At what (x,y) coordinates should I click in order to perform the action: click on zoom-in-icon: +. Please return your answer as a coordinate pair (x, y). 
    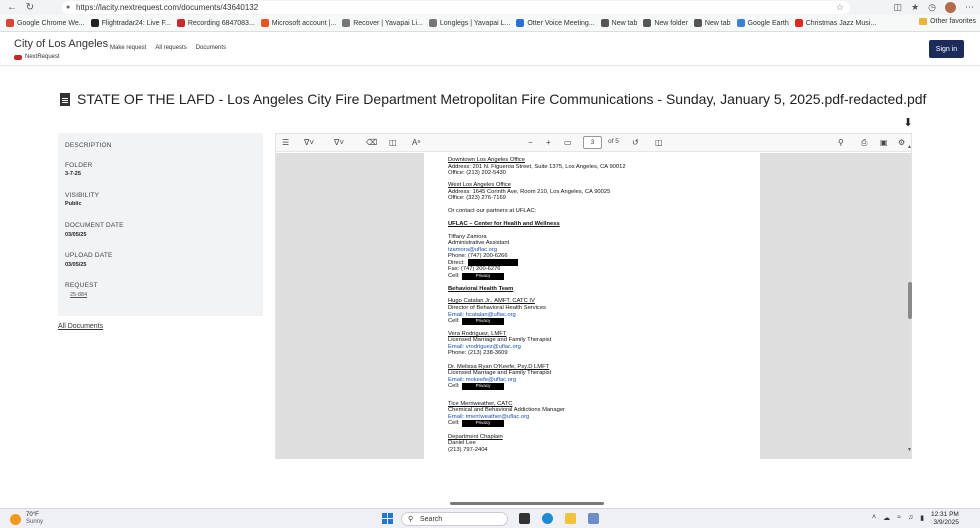
    Looking at the image, I should click on (548, 143).